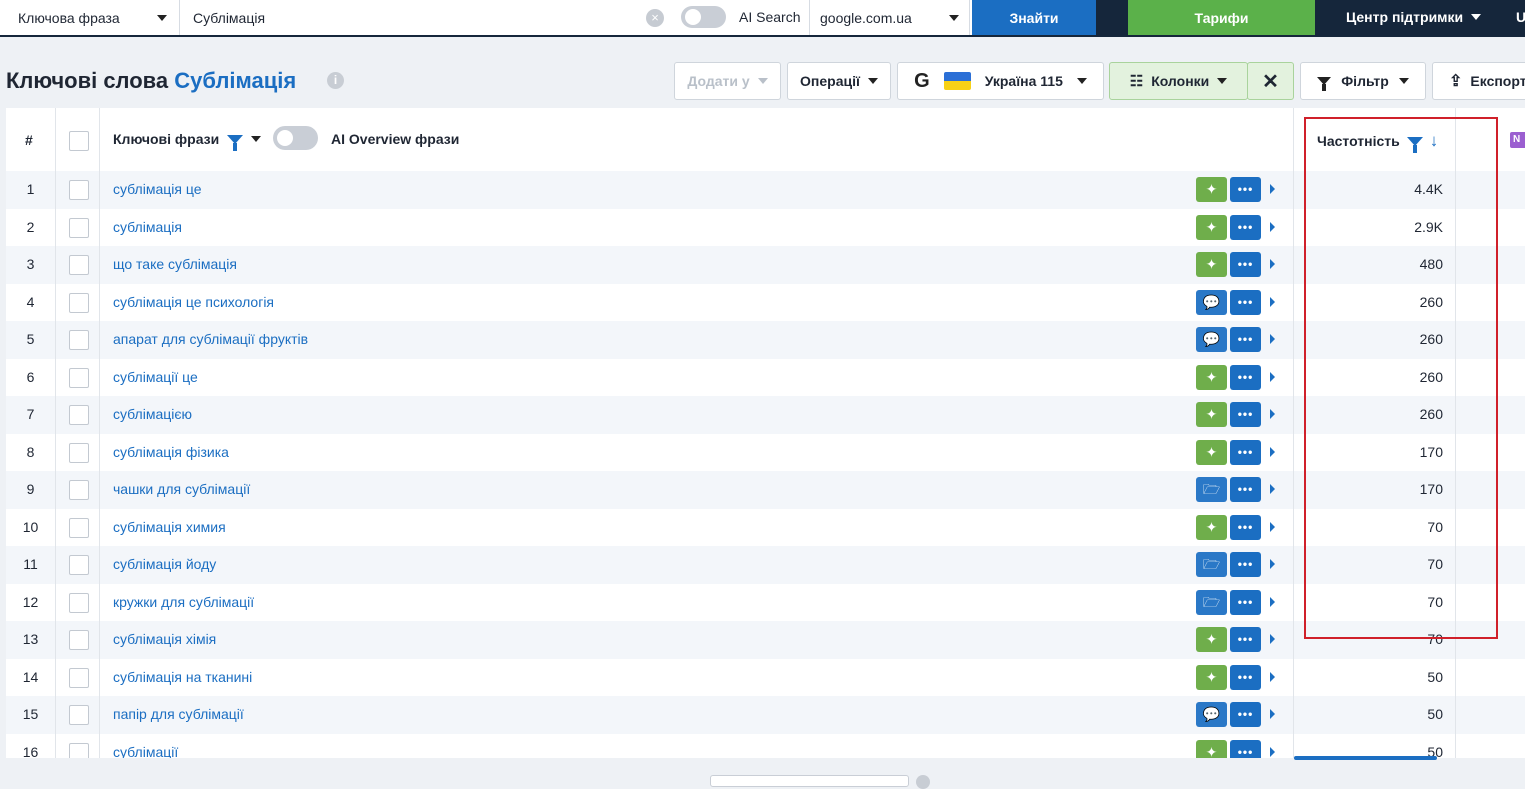 Image resolution: width=1525 pixels, height=789 pixels. Describe the element at coordinates (178, 714) in the screenshot. I see `keyword-link: папір для сублімації` at that location.